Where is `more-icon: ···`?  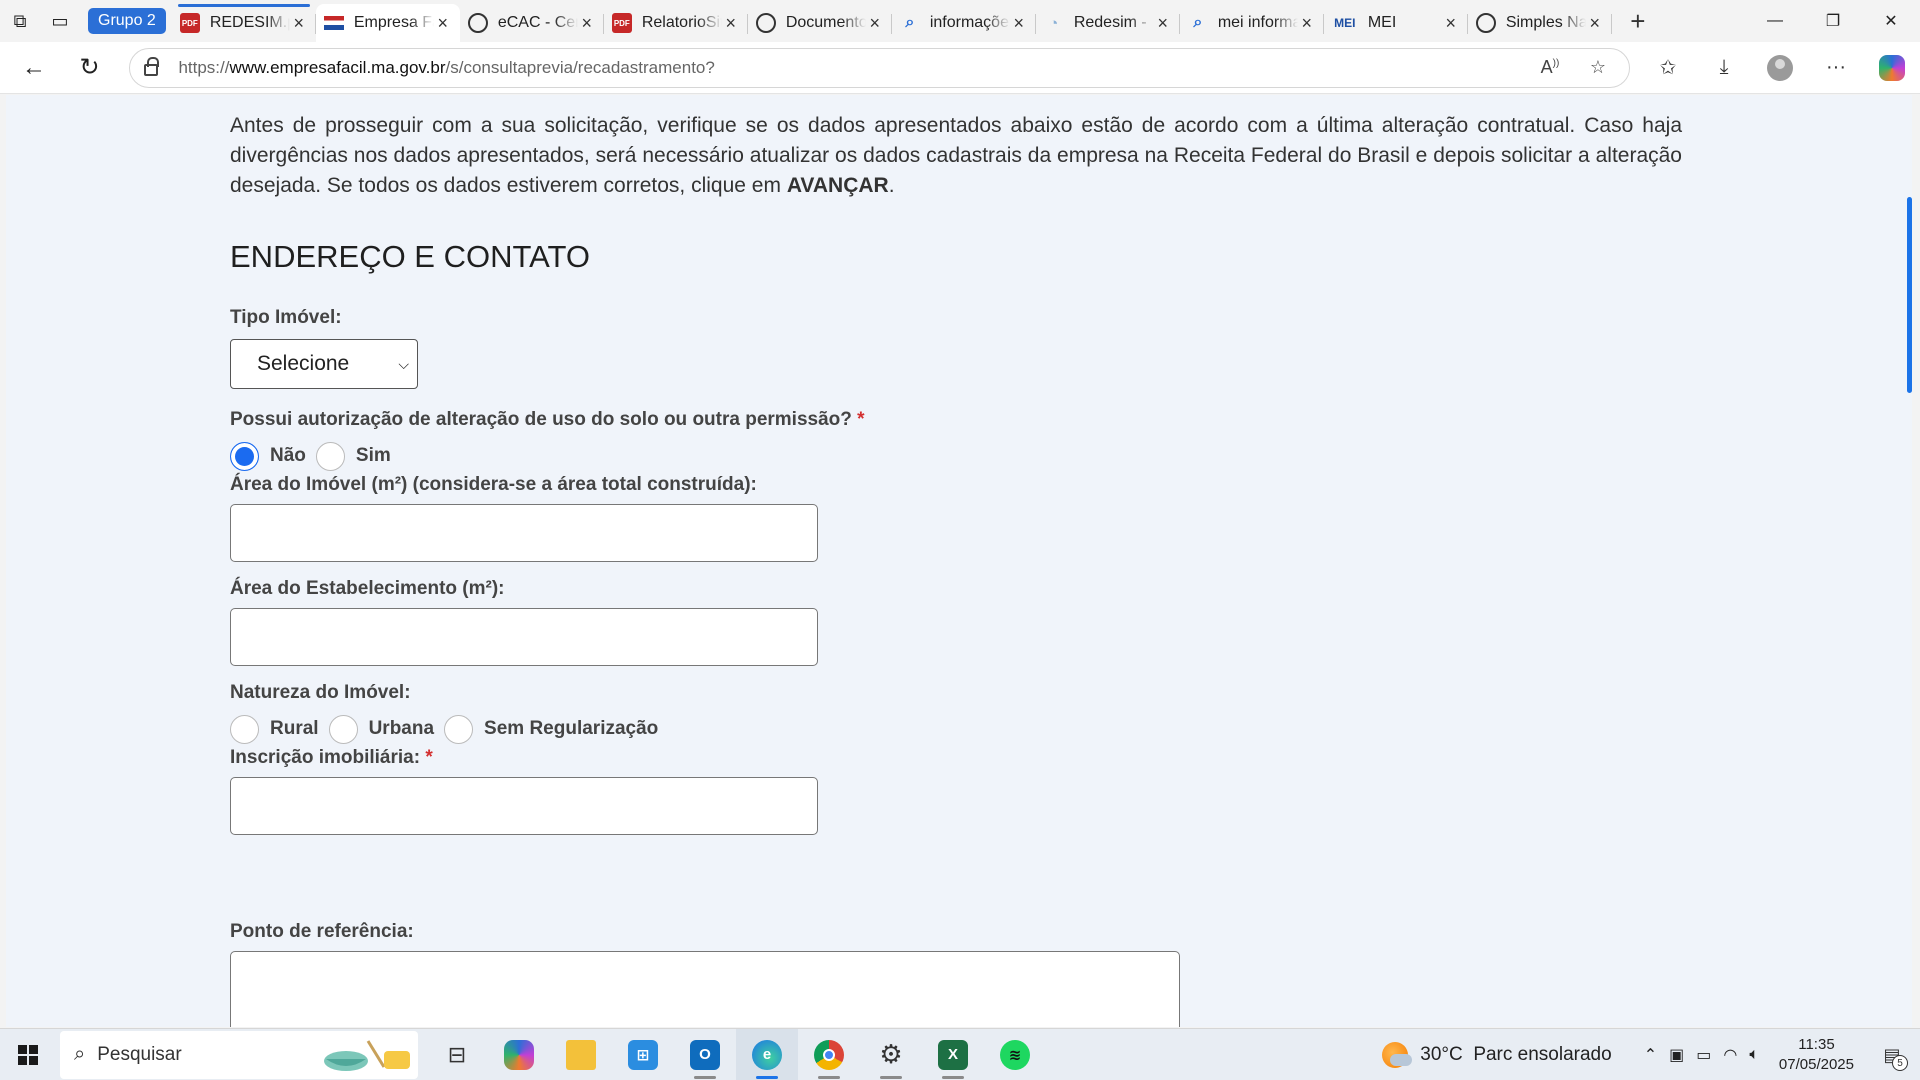
more-icon: ··· is located at coordinates (1836, 68).